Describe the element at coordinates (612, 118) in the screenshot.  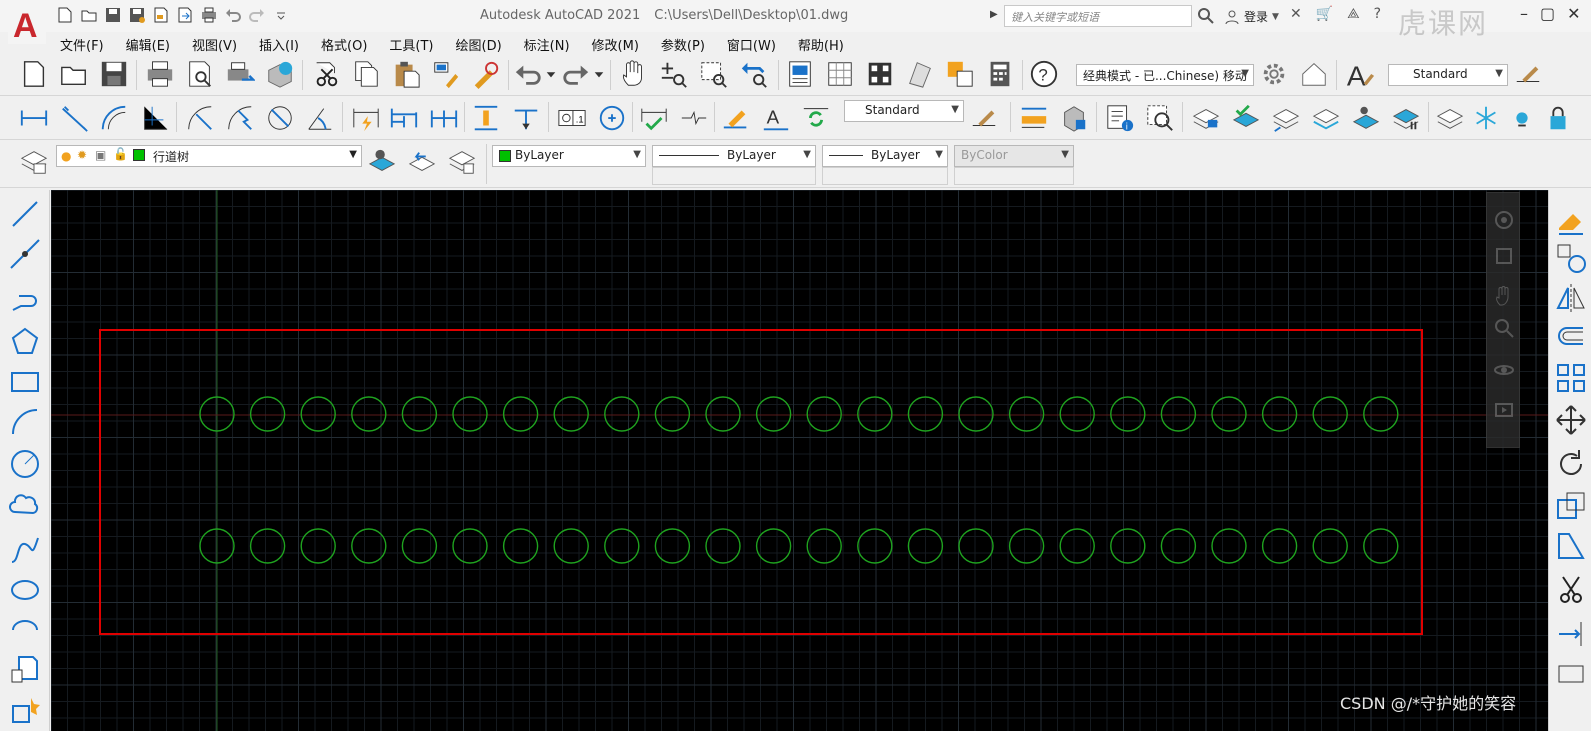
I see `center-mark-icon` at that location.